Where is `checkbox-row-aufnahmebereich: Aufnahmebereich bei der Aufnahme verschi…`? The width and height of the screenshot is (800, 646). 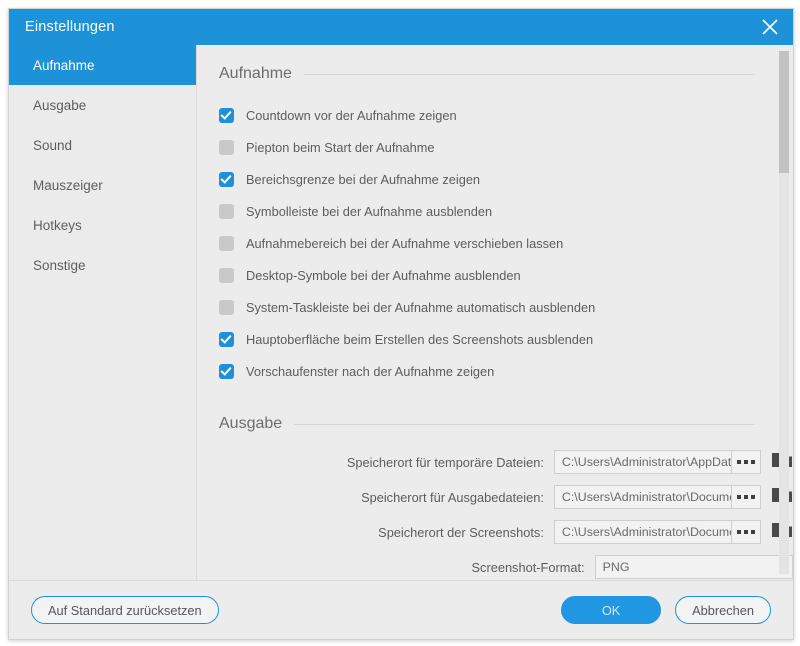
checkbox-row-aufnahmebereich: Aufnahmebereich bei der Aufnahme verschi… is located at coordinates (495, 243).